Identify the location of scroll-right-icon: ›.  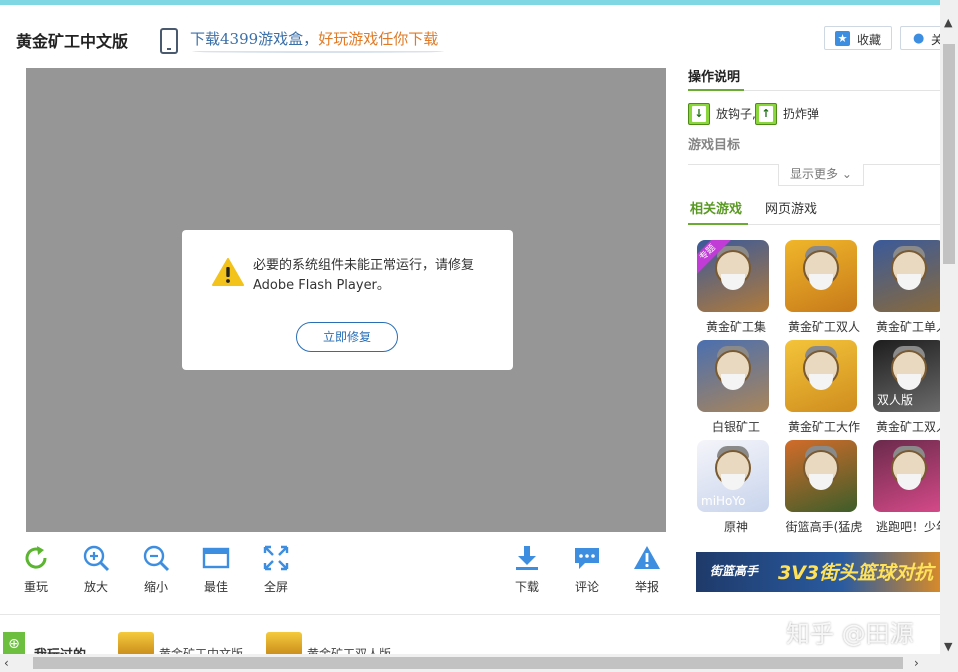
(916, 663).